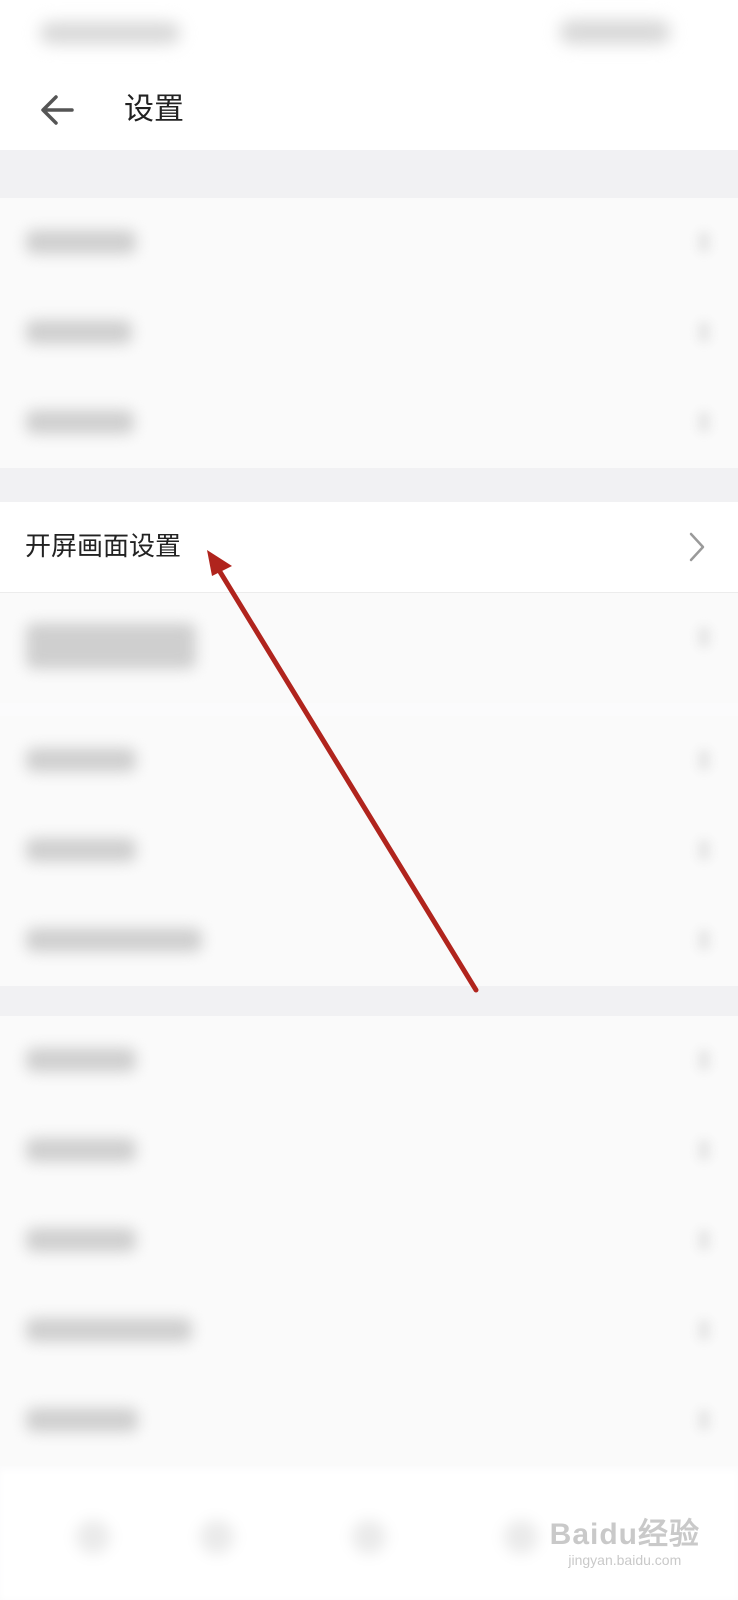 The width and height of the screenshot is (738, 1600). I want to click on watermark-logo: Baidu经验, so click(624, 1534).